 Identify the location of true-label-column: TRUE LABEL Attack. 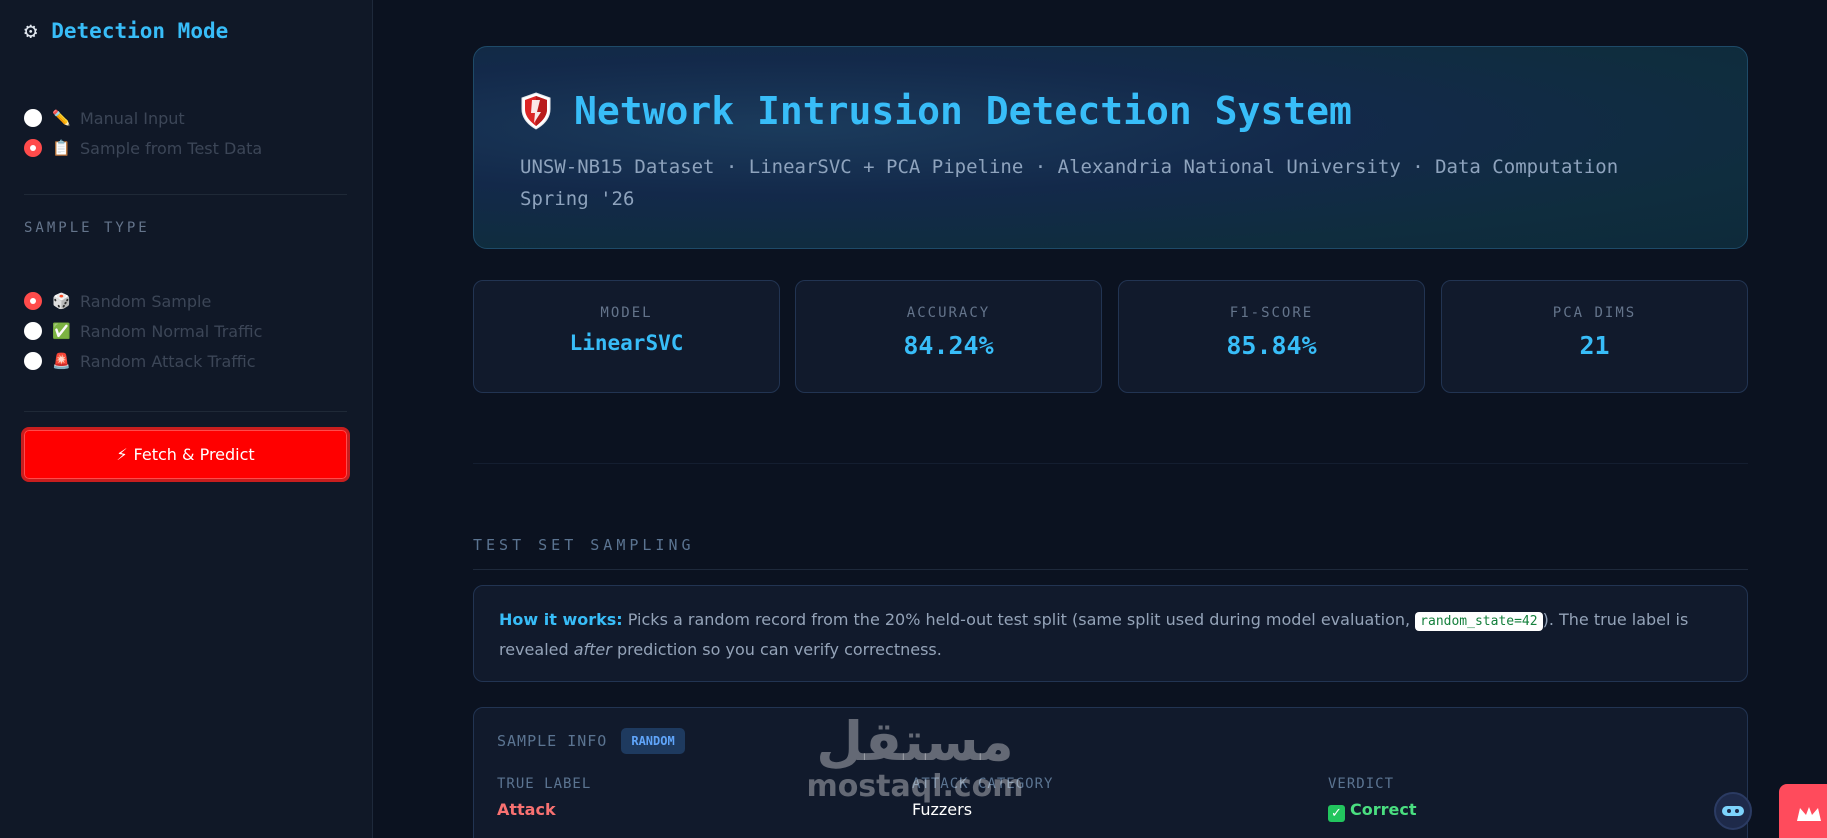
(544, 797).